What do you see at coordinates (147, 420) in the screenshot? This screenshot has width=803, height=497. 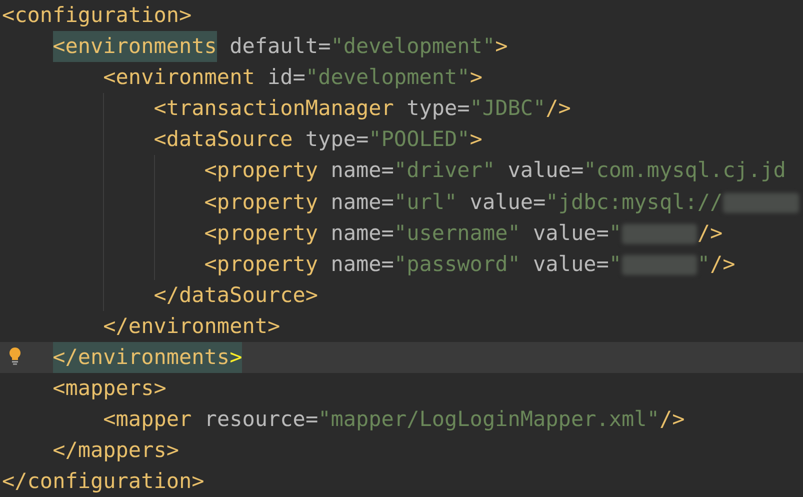 I see `xml-tag: <mapper` at bounding box center [147, 420].